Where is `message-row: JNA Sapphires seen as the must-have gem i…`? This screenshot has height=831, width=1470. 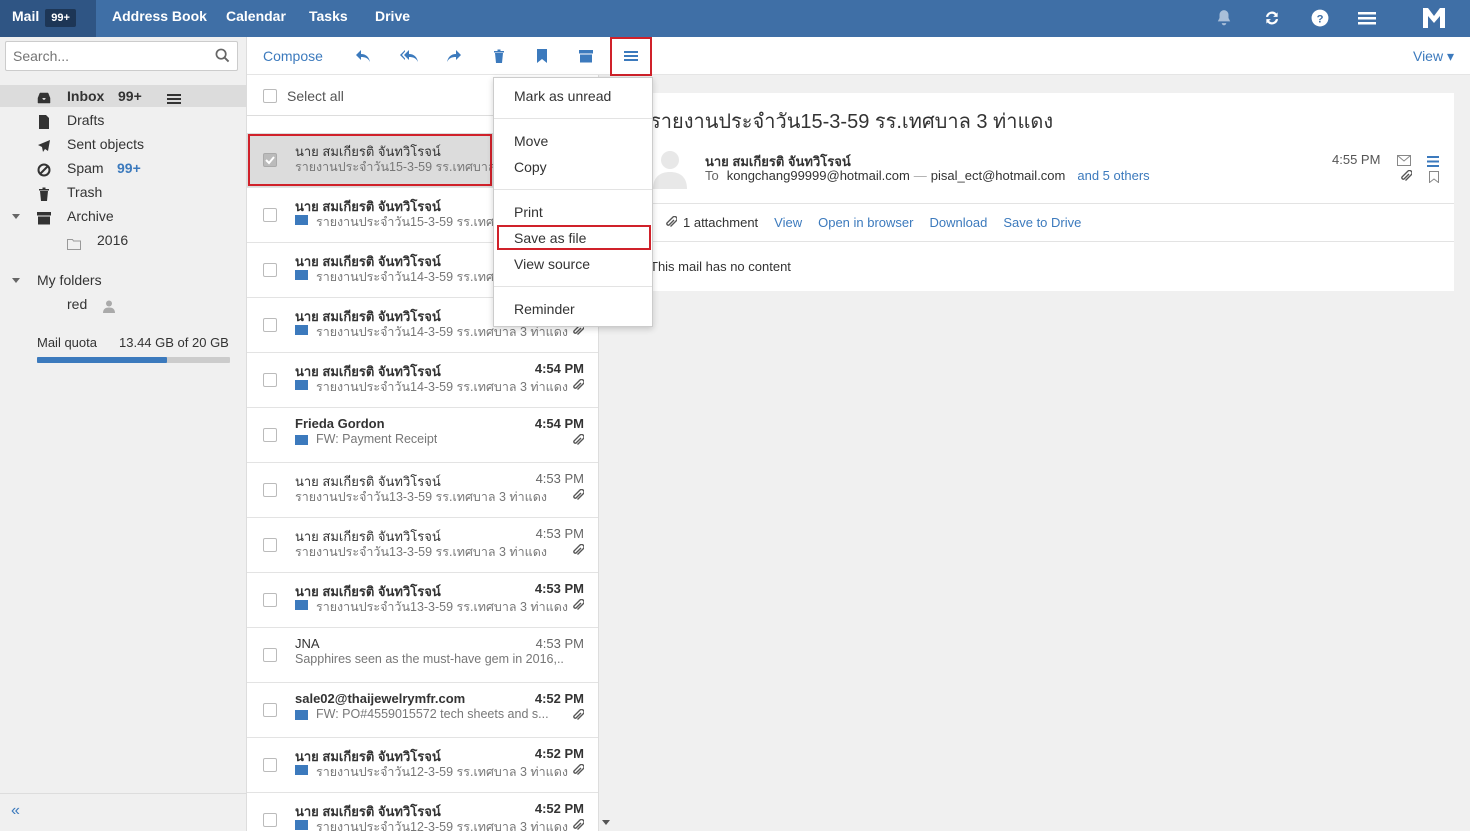 message-row: JNA Sapphires seen as the must-have gem i… is located at coordinates (422, 655).